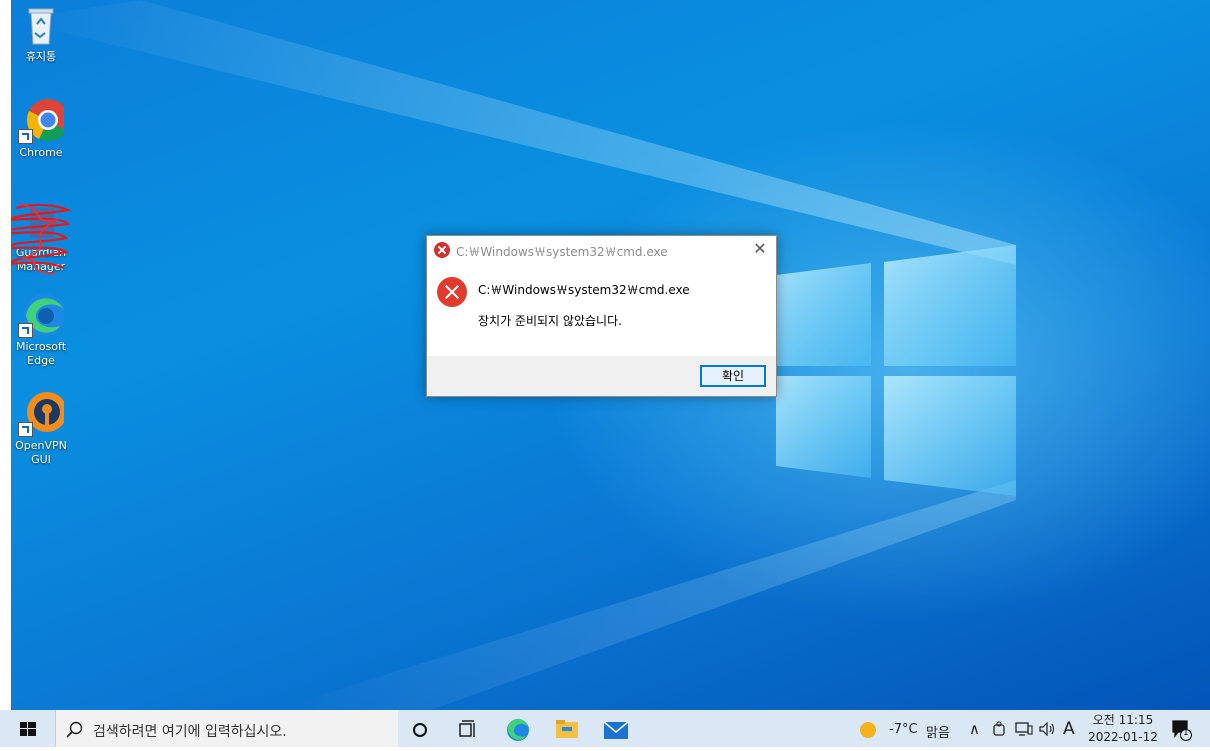 This screenshot has height=751, width=1210. I want to click on notification-center-button: 1, so click(1182, 731).